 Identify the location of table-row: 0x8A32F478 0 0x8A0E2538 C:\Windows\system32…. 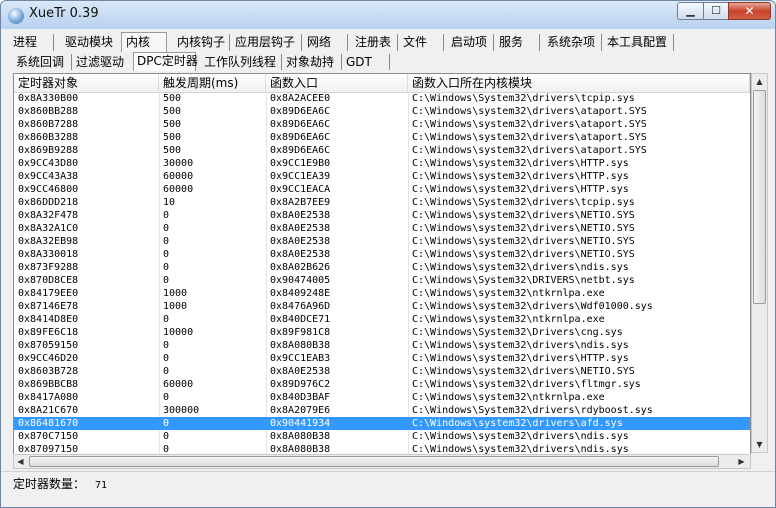
(382, 215).